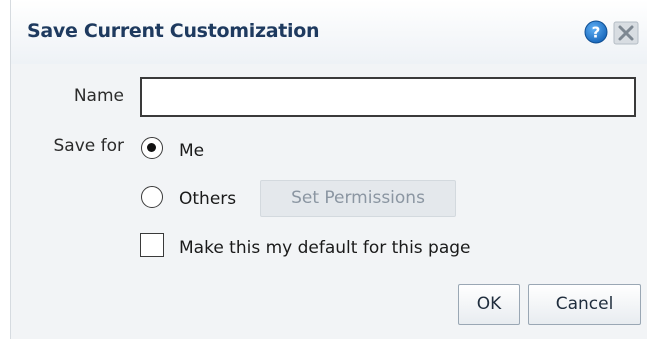  I want to click on radio-selected-dot, so click(151, 147).